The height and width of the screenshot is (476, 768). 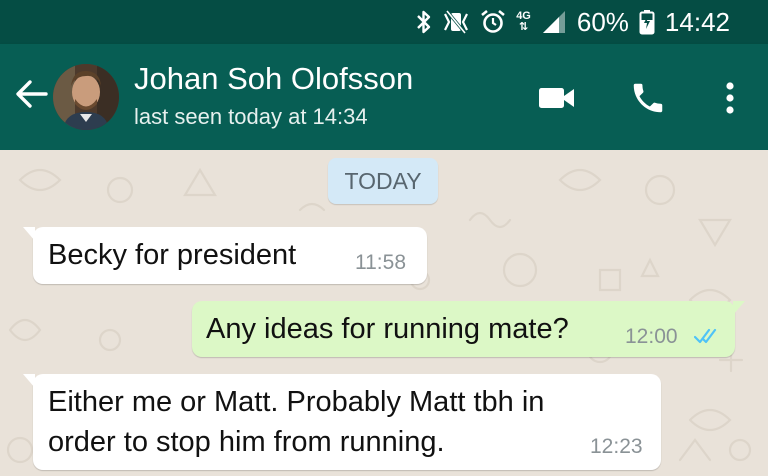 I want to click on status-icons: 4G ⇅ 60% 14:42, so click(x=573, y=22).